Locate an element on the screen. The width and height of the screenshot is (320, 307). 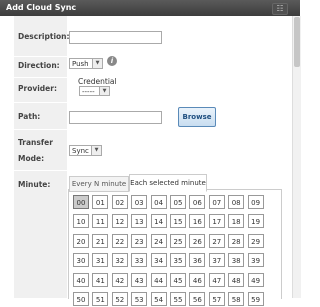
minute-cell-06: 06 is located at coordinates (197, 202).